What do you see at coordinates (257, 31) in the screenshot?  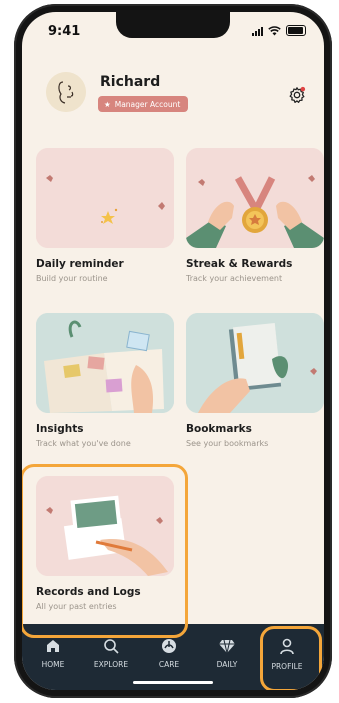 I see `signal-icon` at bounding box center [257, 31].